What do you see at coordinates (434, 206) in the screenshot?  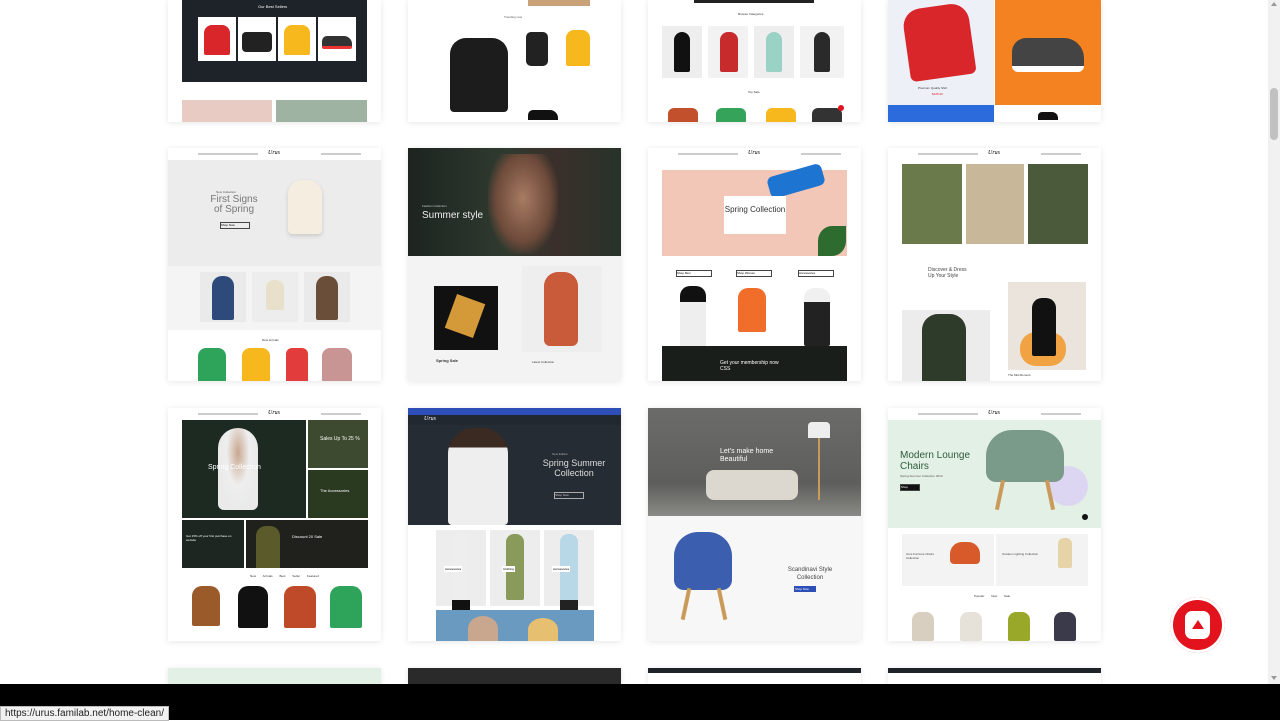 I see `hero-eyebrow: Fashion Collection` at bounding box center [434, 206].